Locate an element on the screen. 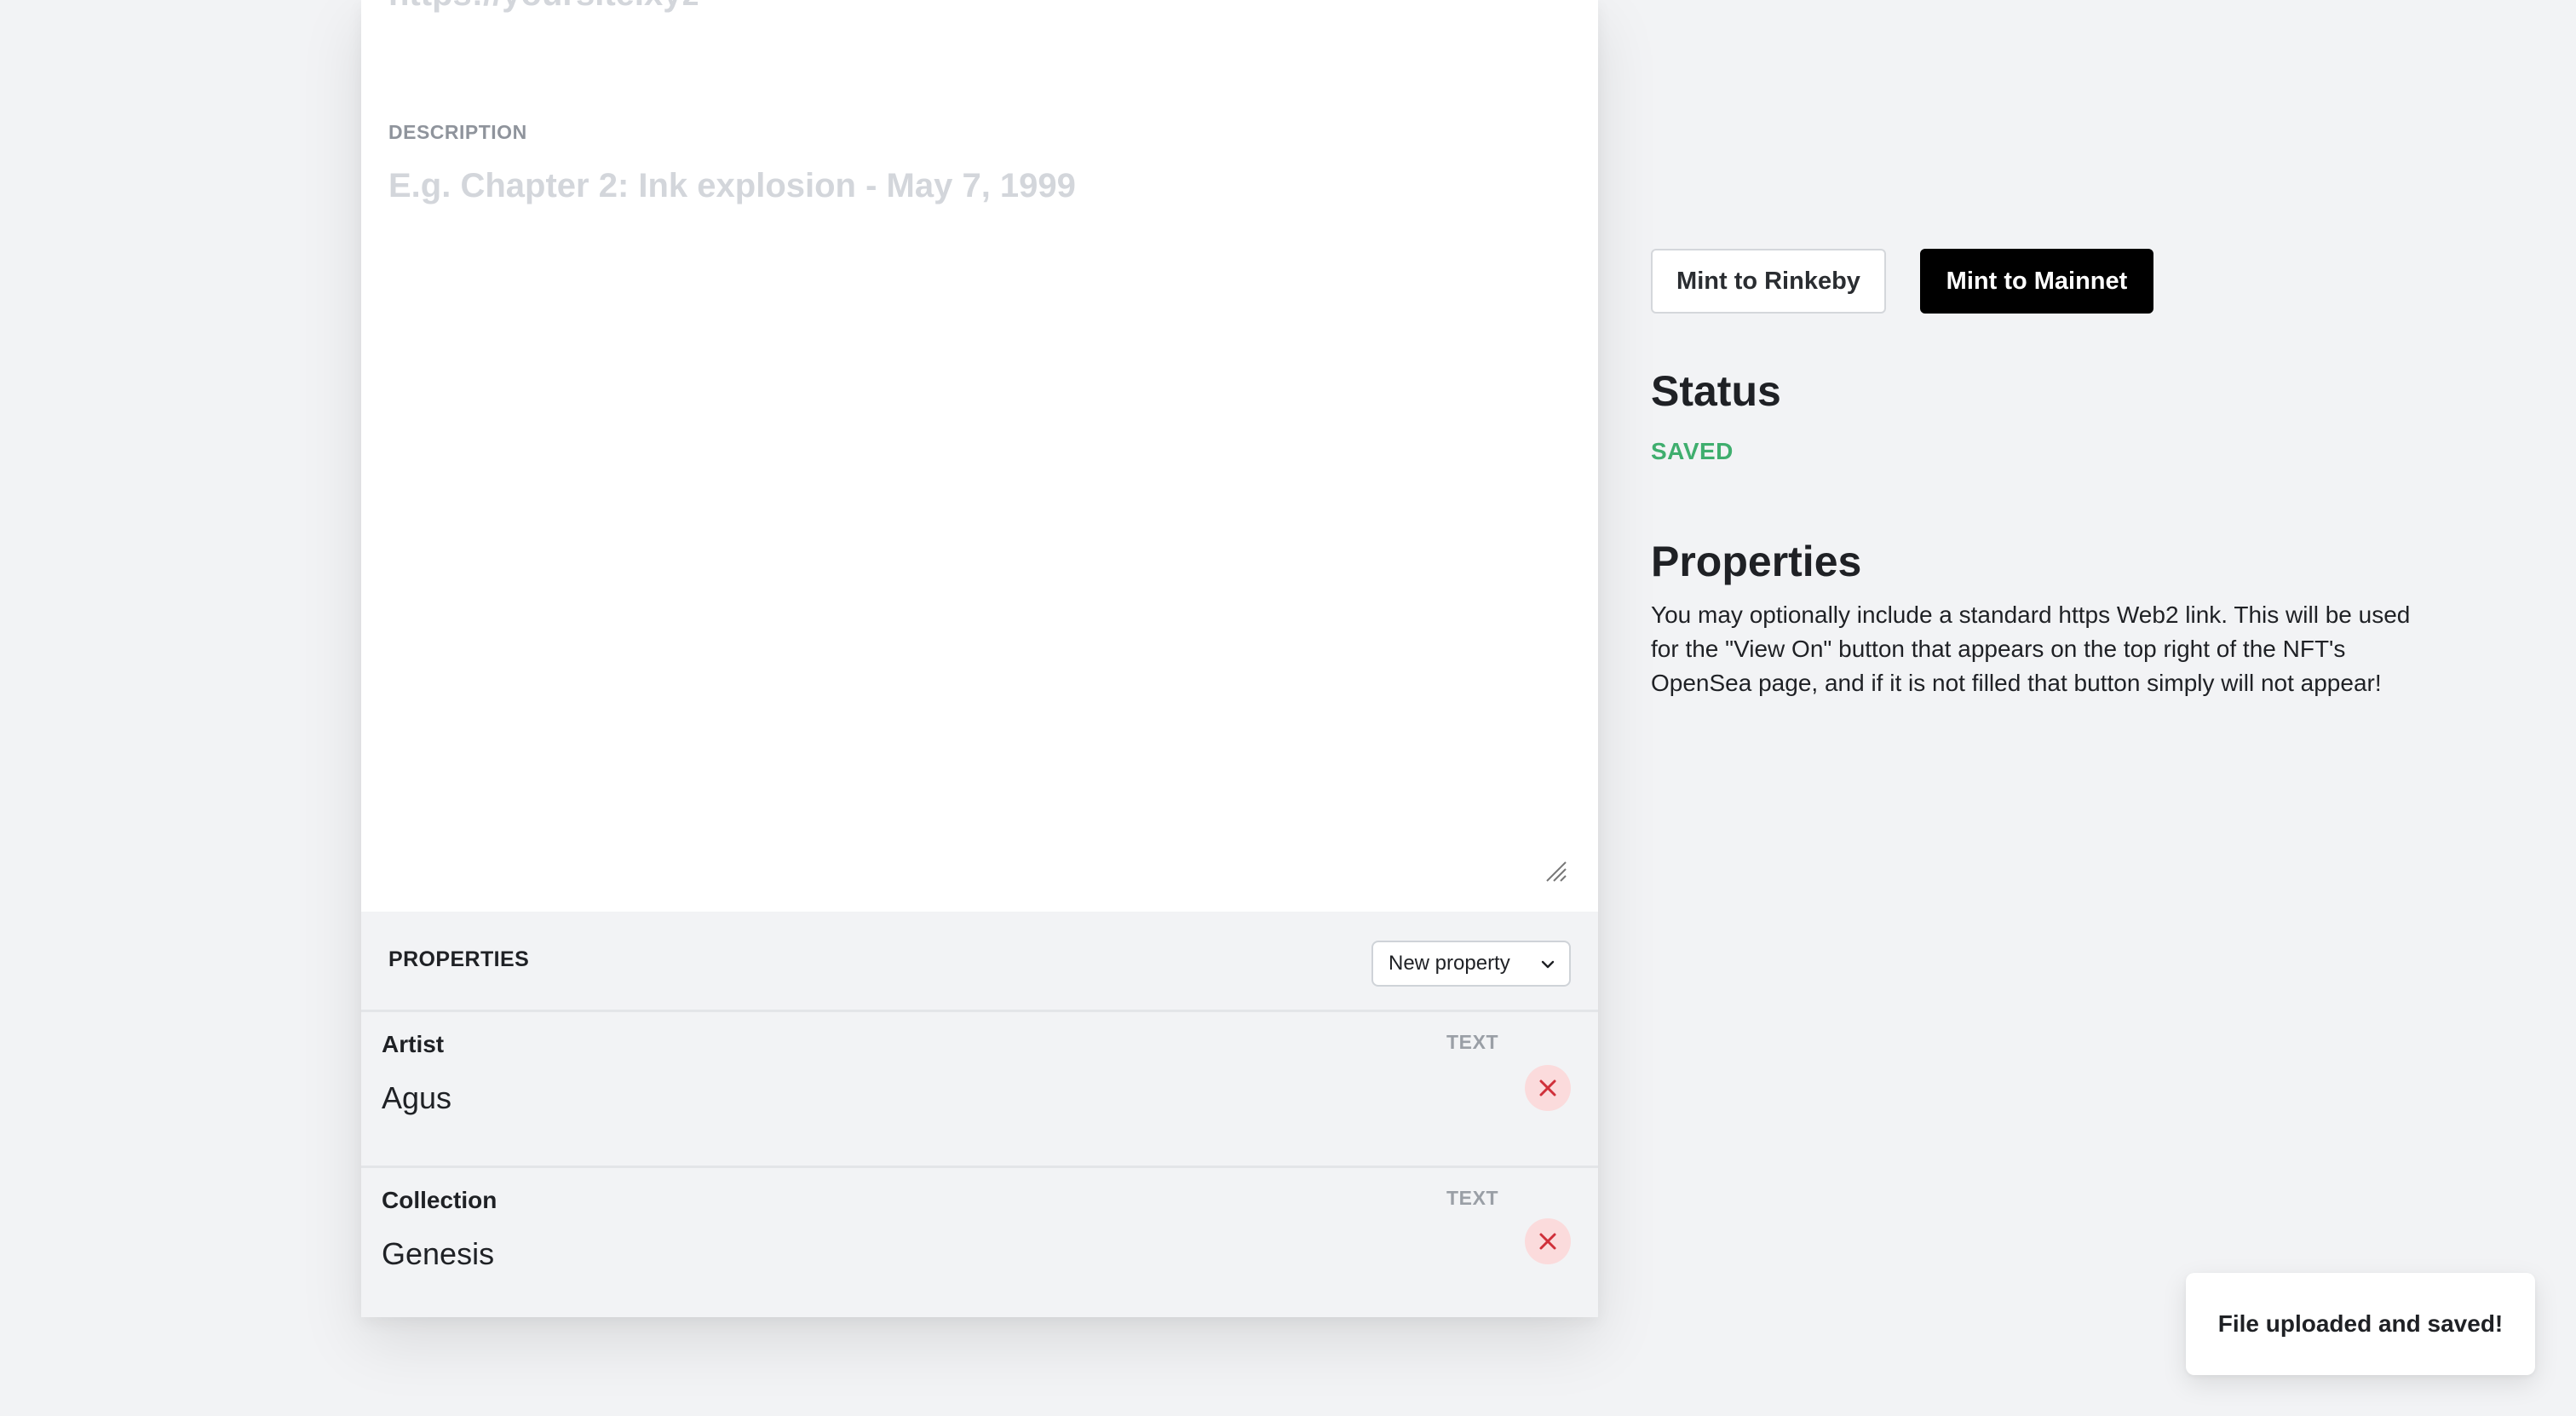 The image size is (2576, 1416). property-name: Artist is located at coordinates (414, 1044).